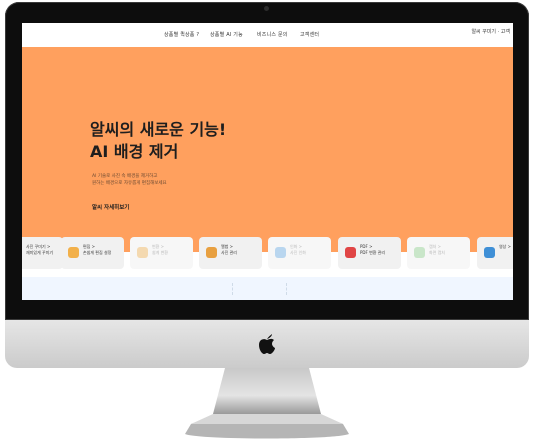 The height and width of the screenshot is (443, 534). I want to click on card-sublabel: 쉽게 변환, so click(160, 252).